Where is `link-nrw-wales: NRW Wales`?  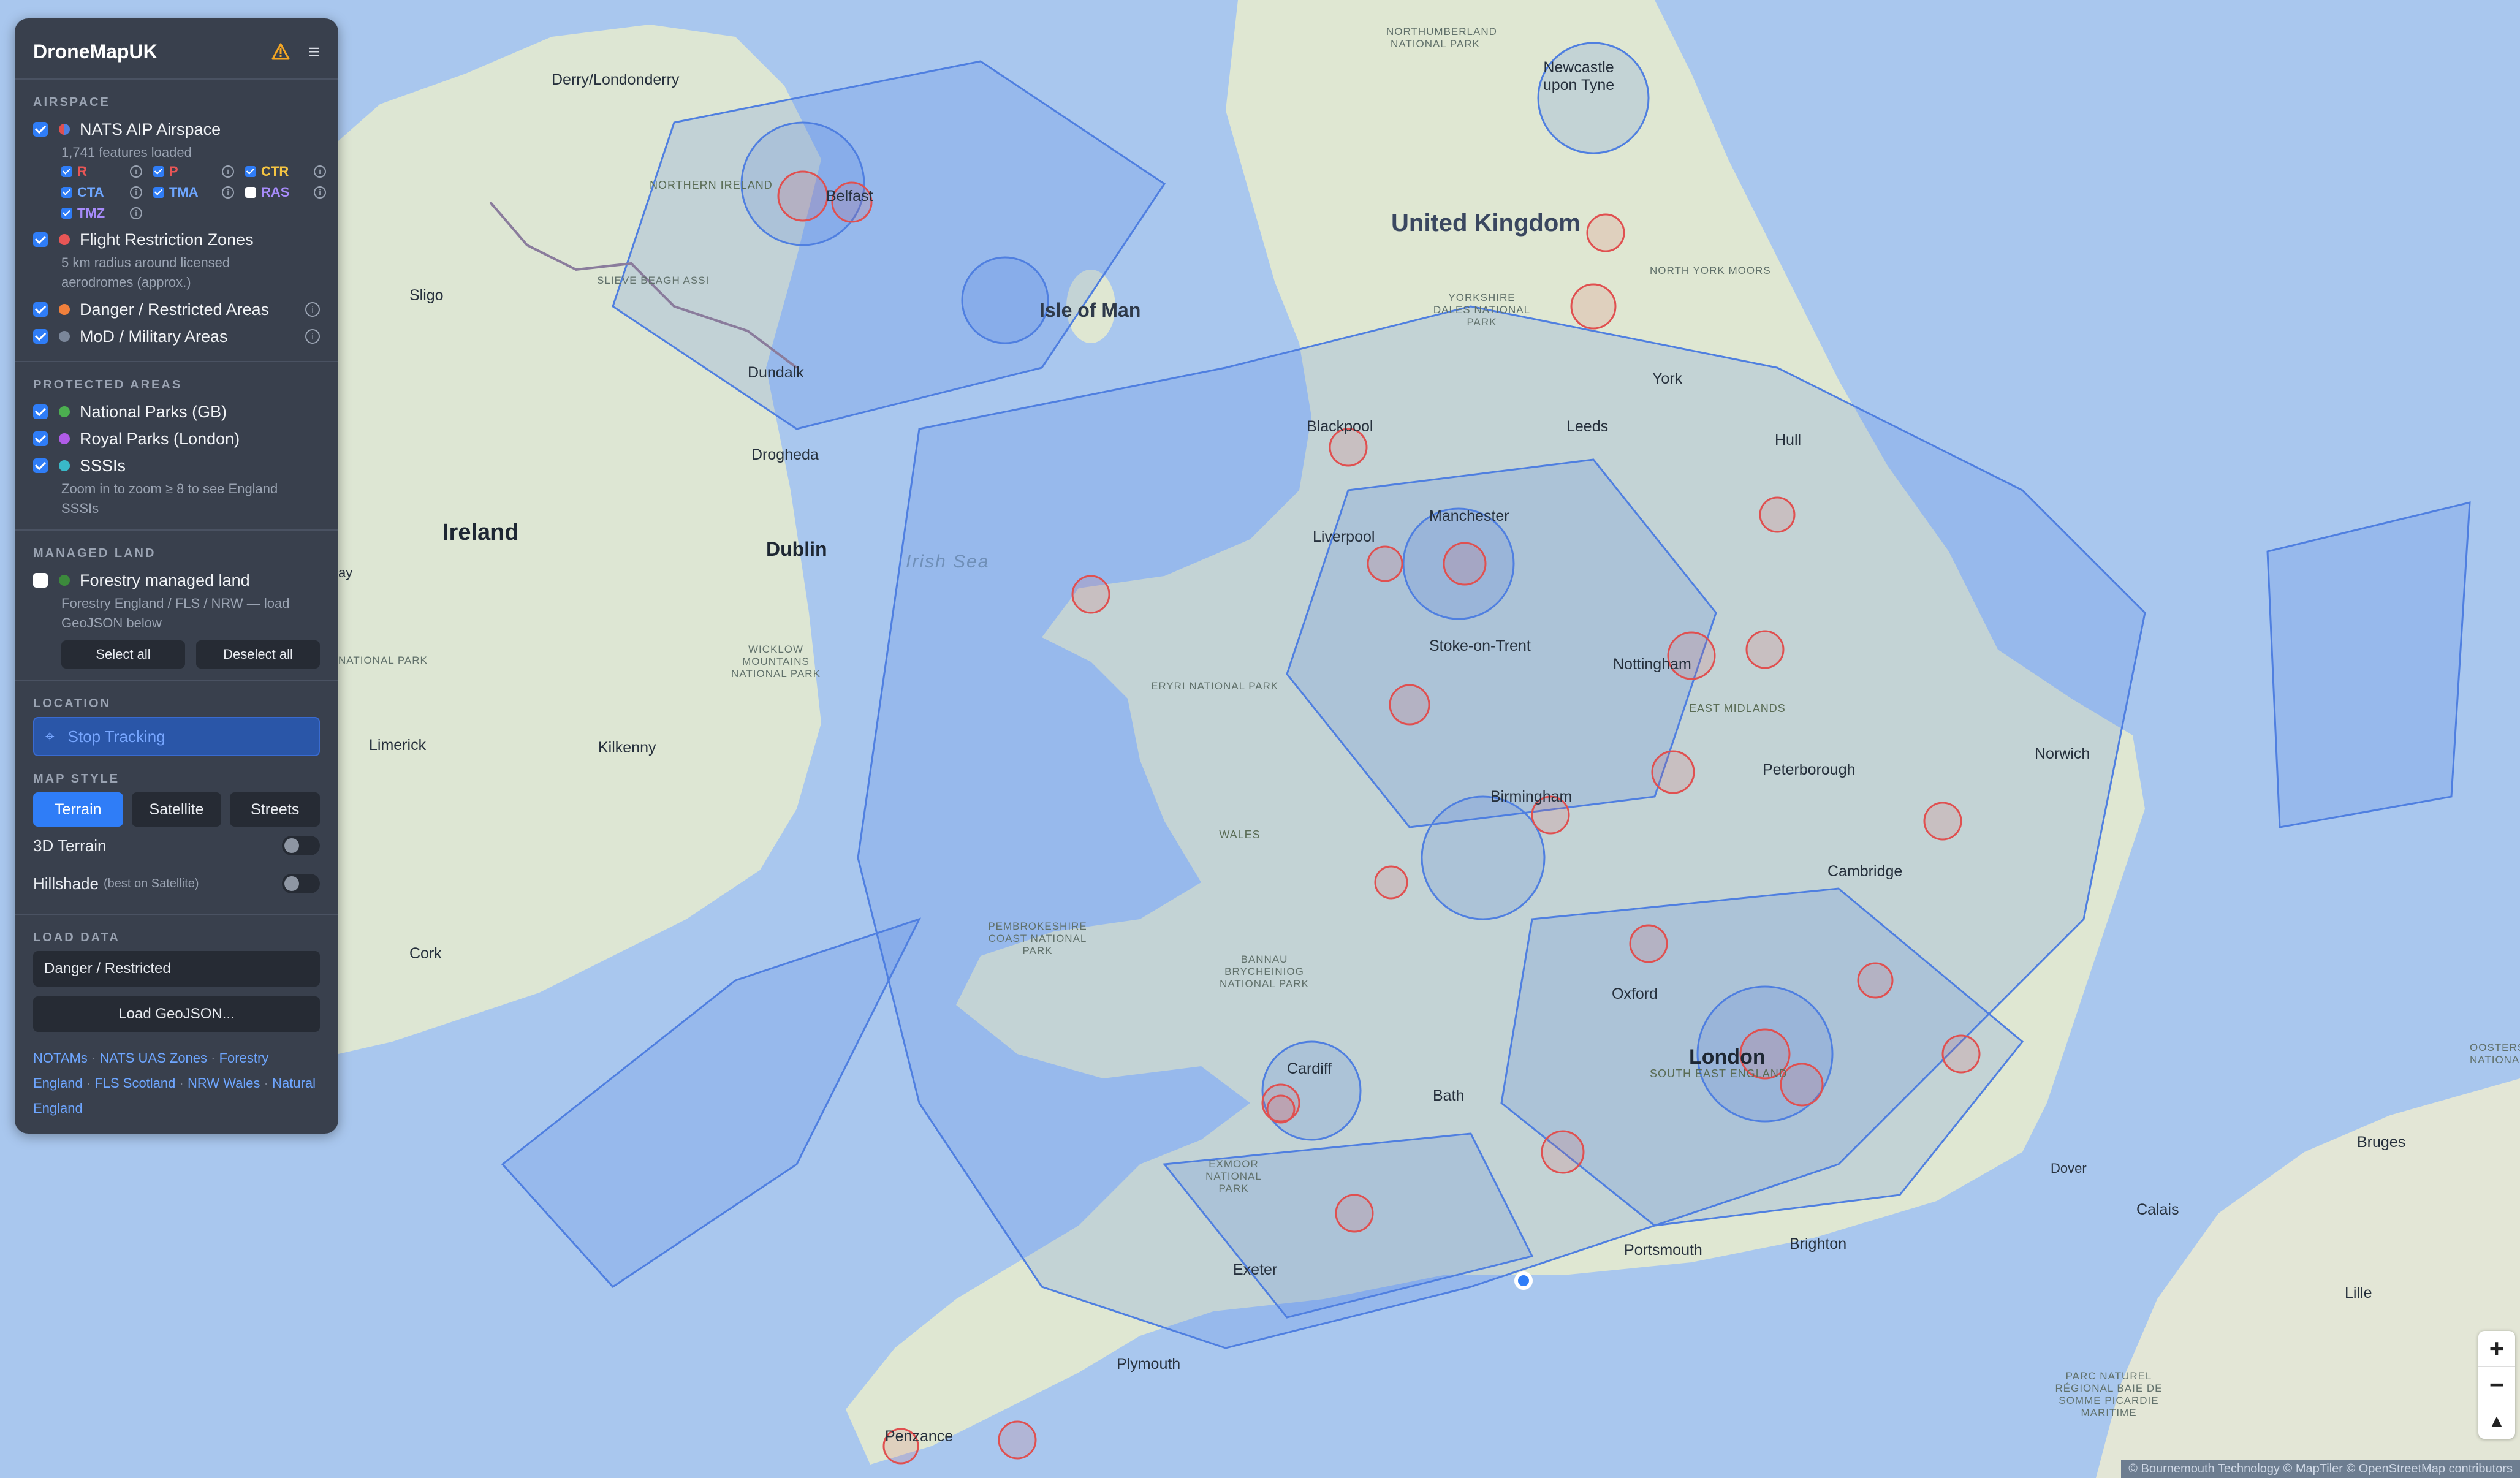 link-nrw-wales: NRW Wales is located at coordinates (224, 1083).